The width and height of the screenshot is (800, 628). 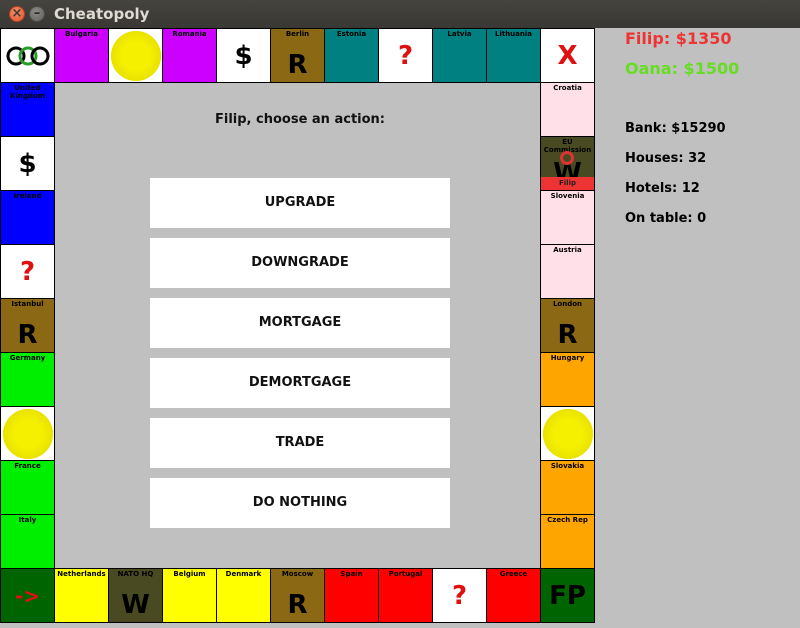 I want to click on board-cell-france: France, so click(x=27, y=487).